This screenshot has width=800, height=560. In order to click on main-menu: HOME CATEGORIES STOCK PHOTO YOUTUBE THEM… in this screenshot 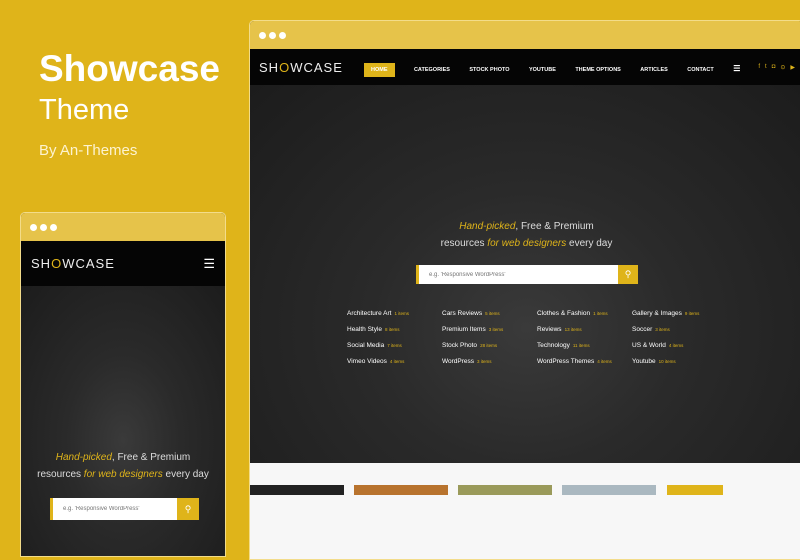, I will do `click(559, 67)`.